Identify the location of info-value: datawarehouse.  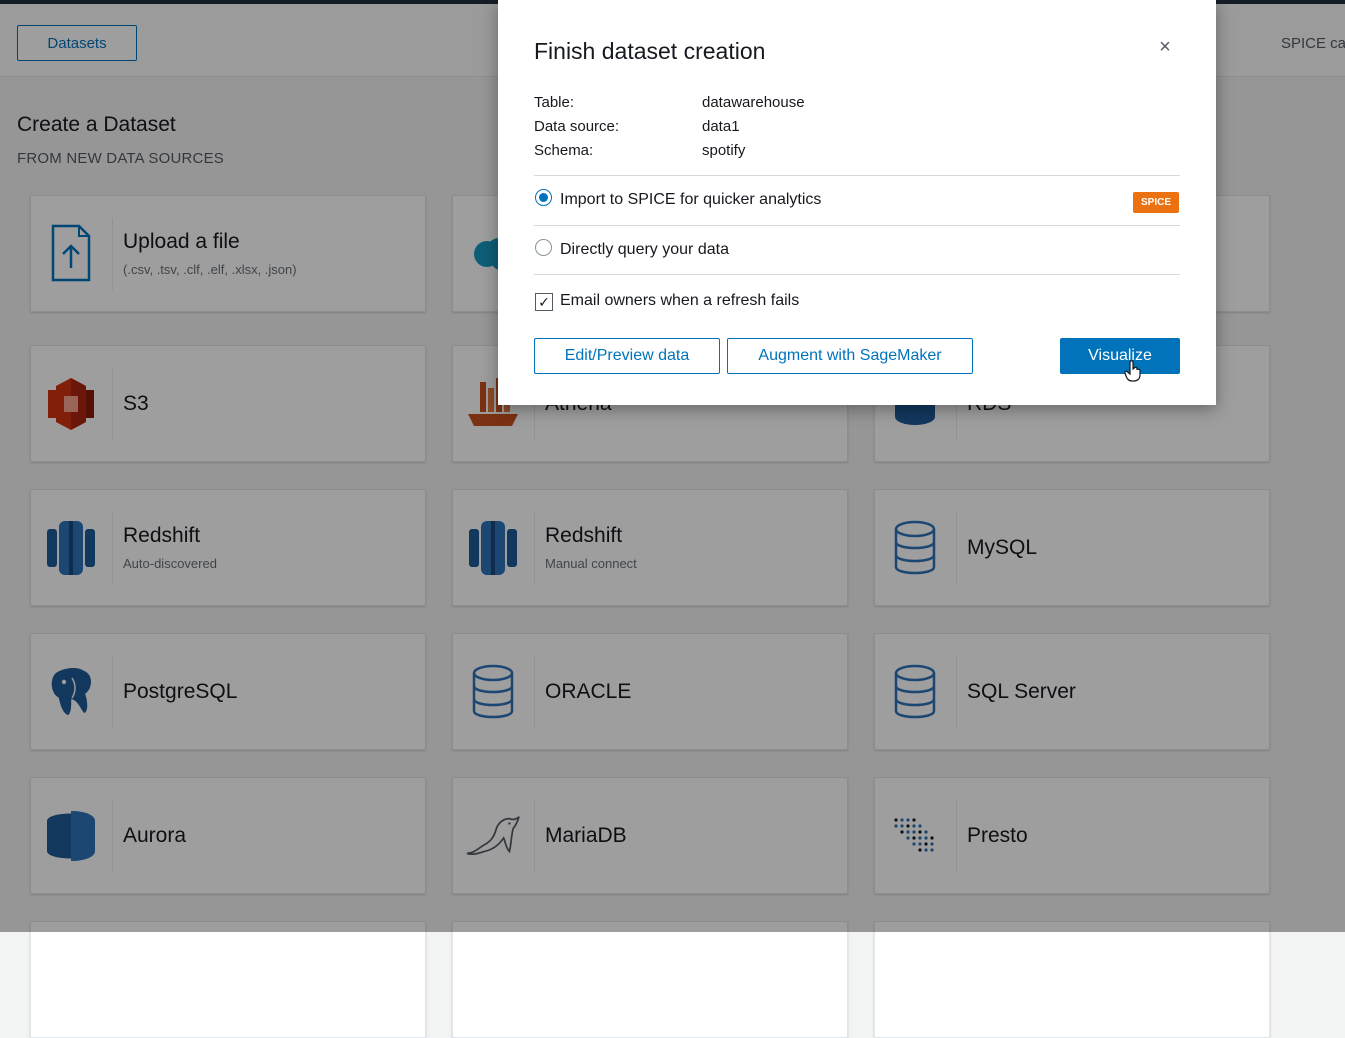
(753, 102).